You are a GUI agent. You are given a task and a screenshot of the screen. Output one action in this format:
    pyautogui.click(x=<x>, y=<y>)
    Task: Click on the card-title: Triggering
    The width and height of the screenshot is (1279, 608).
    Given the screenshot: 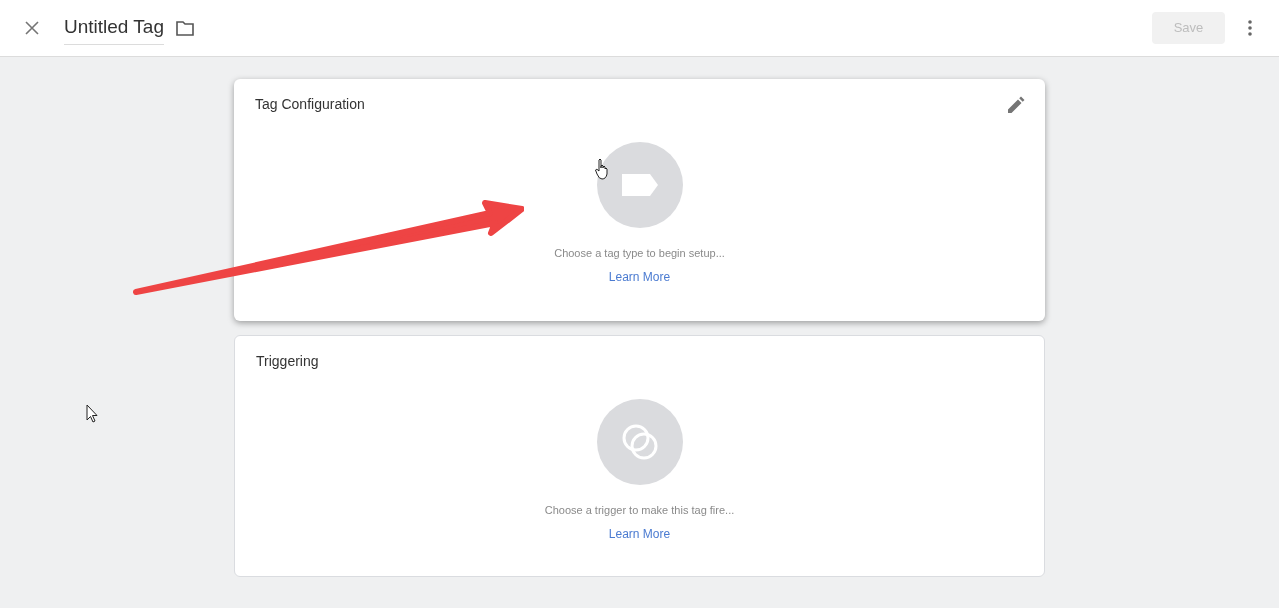 What is the action you would take?
    pyautogui.click(x=287, y=361)
    